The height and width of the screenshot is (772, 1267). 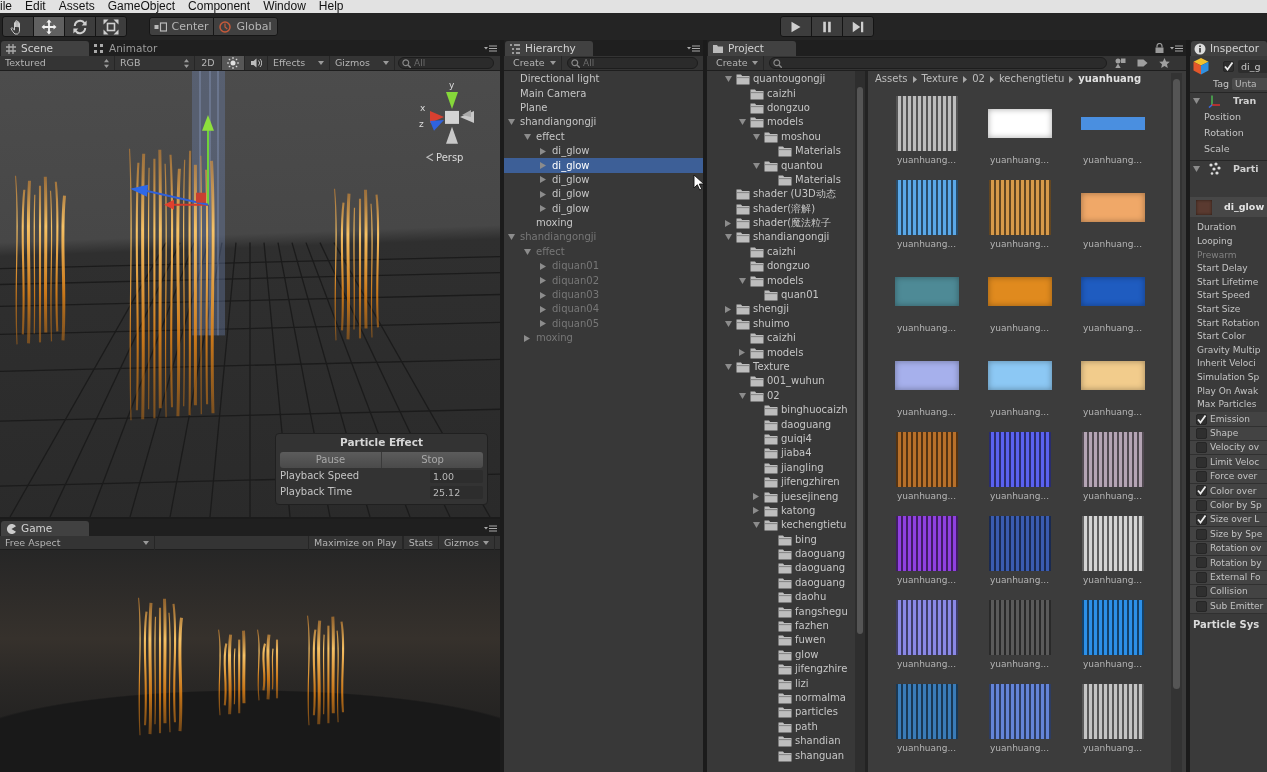 I want to click on lock-icon, so click(x=1159, y=48).